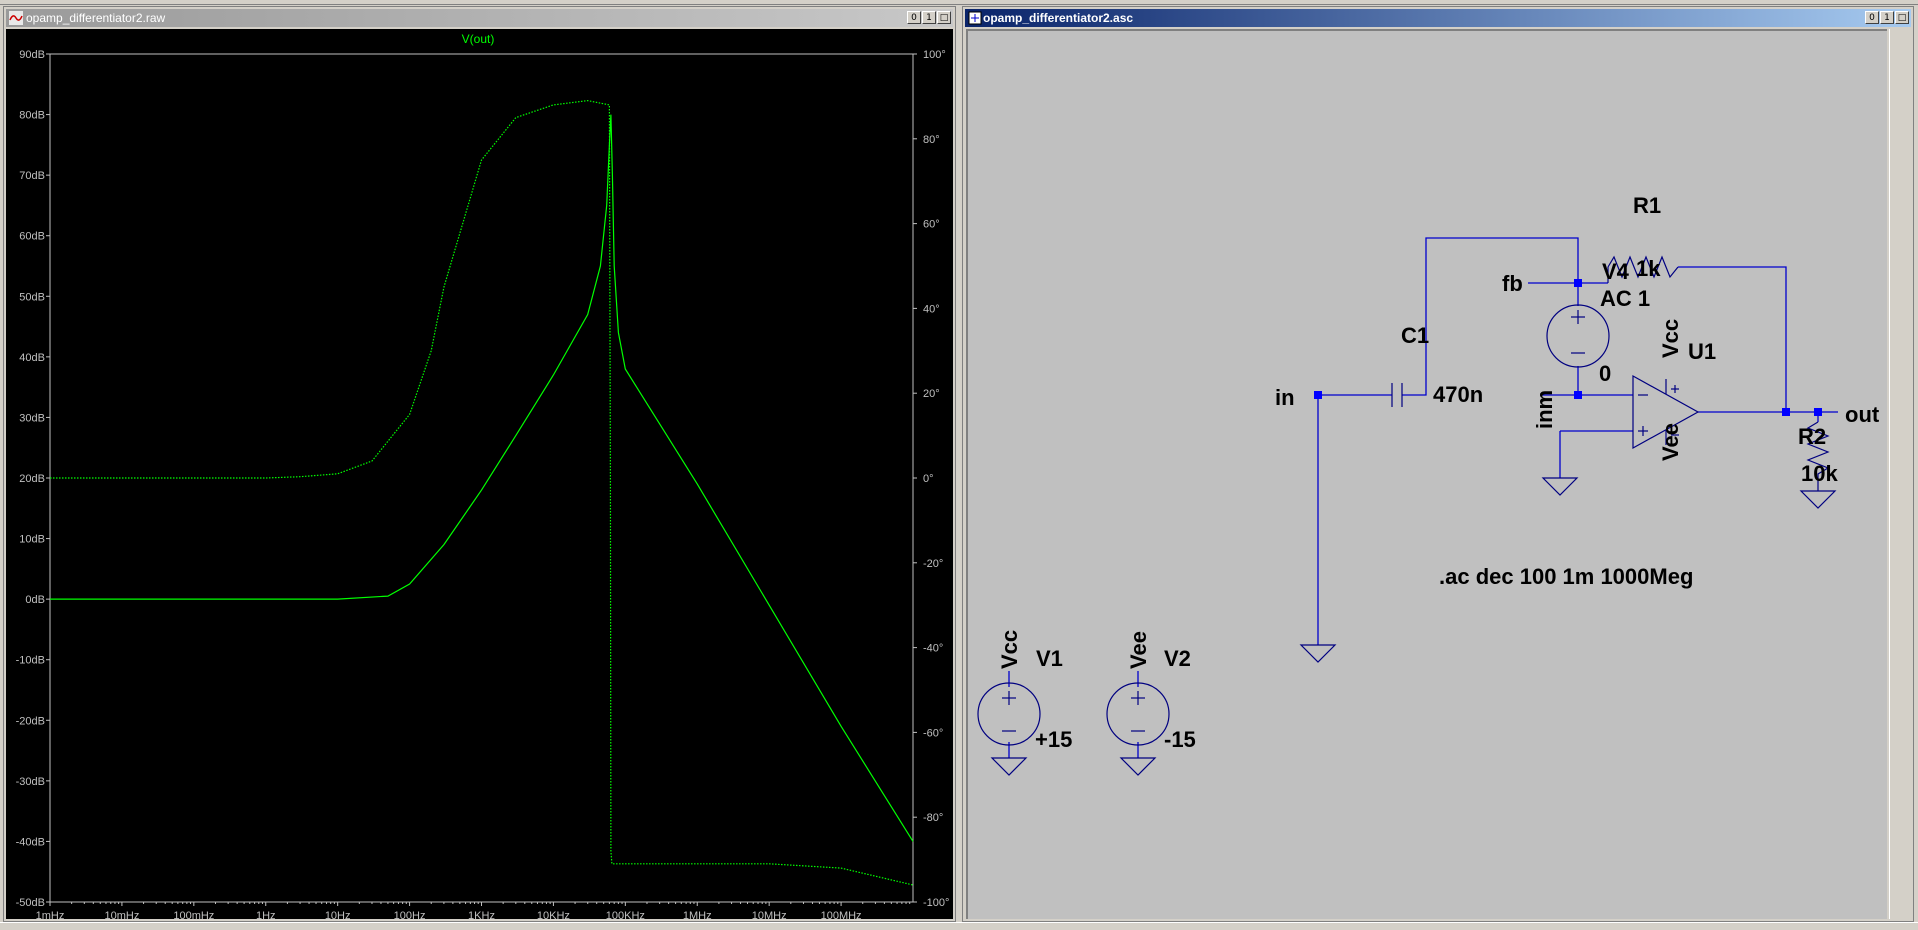 This screenshot has height=930, width=1918. What do you see at coordinates (1177, 658) in the screenshot?
I see `v2-name-label: V2` at bounding box center [1177, 658].